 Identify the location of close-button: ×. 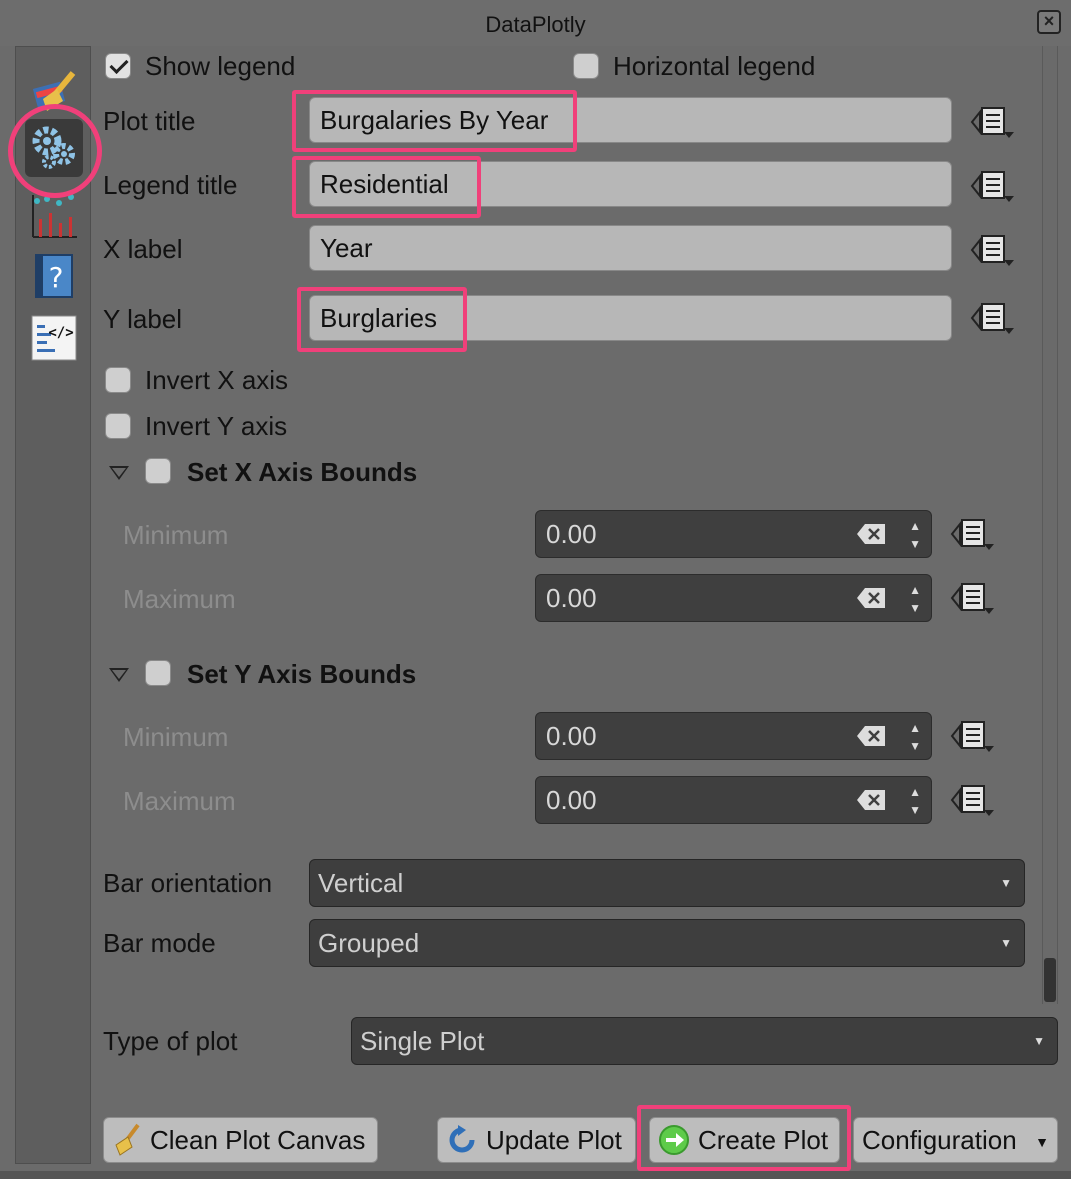
(1049, 22).